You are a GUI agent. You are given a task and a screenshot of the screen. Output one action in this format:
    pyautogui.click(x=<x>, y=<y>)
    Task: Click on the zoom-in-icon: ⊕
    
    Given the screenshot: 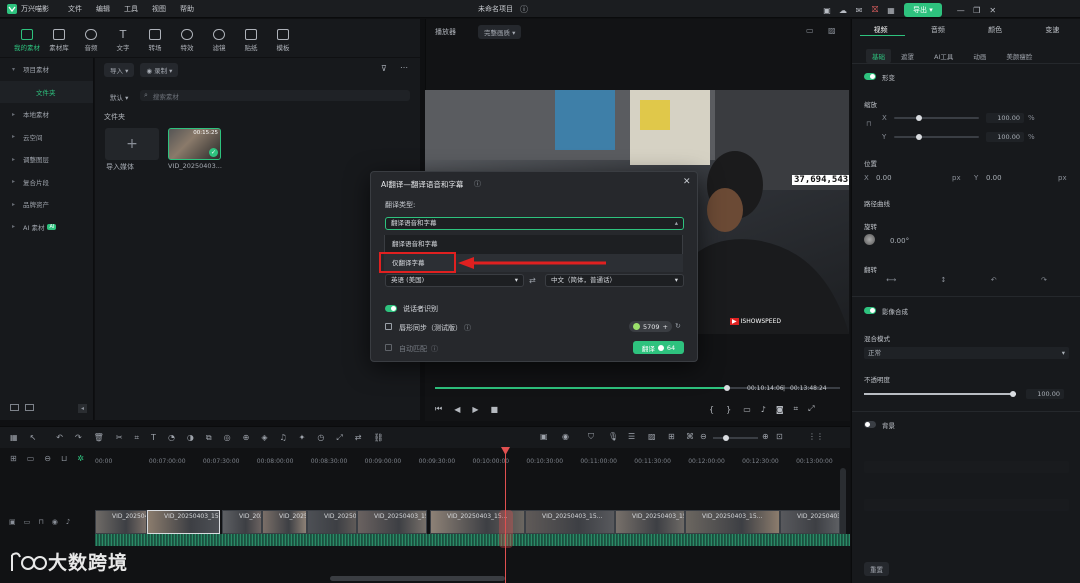 What is the action you would take?
    pyautogui.click(x=765, y=436)
    